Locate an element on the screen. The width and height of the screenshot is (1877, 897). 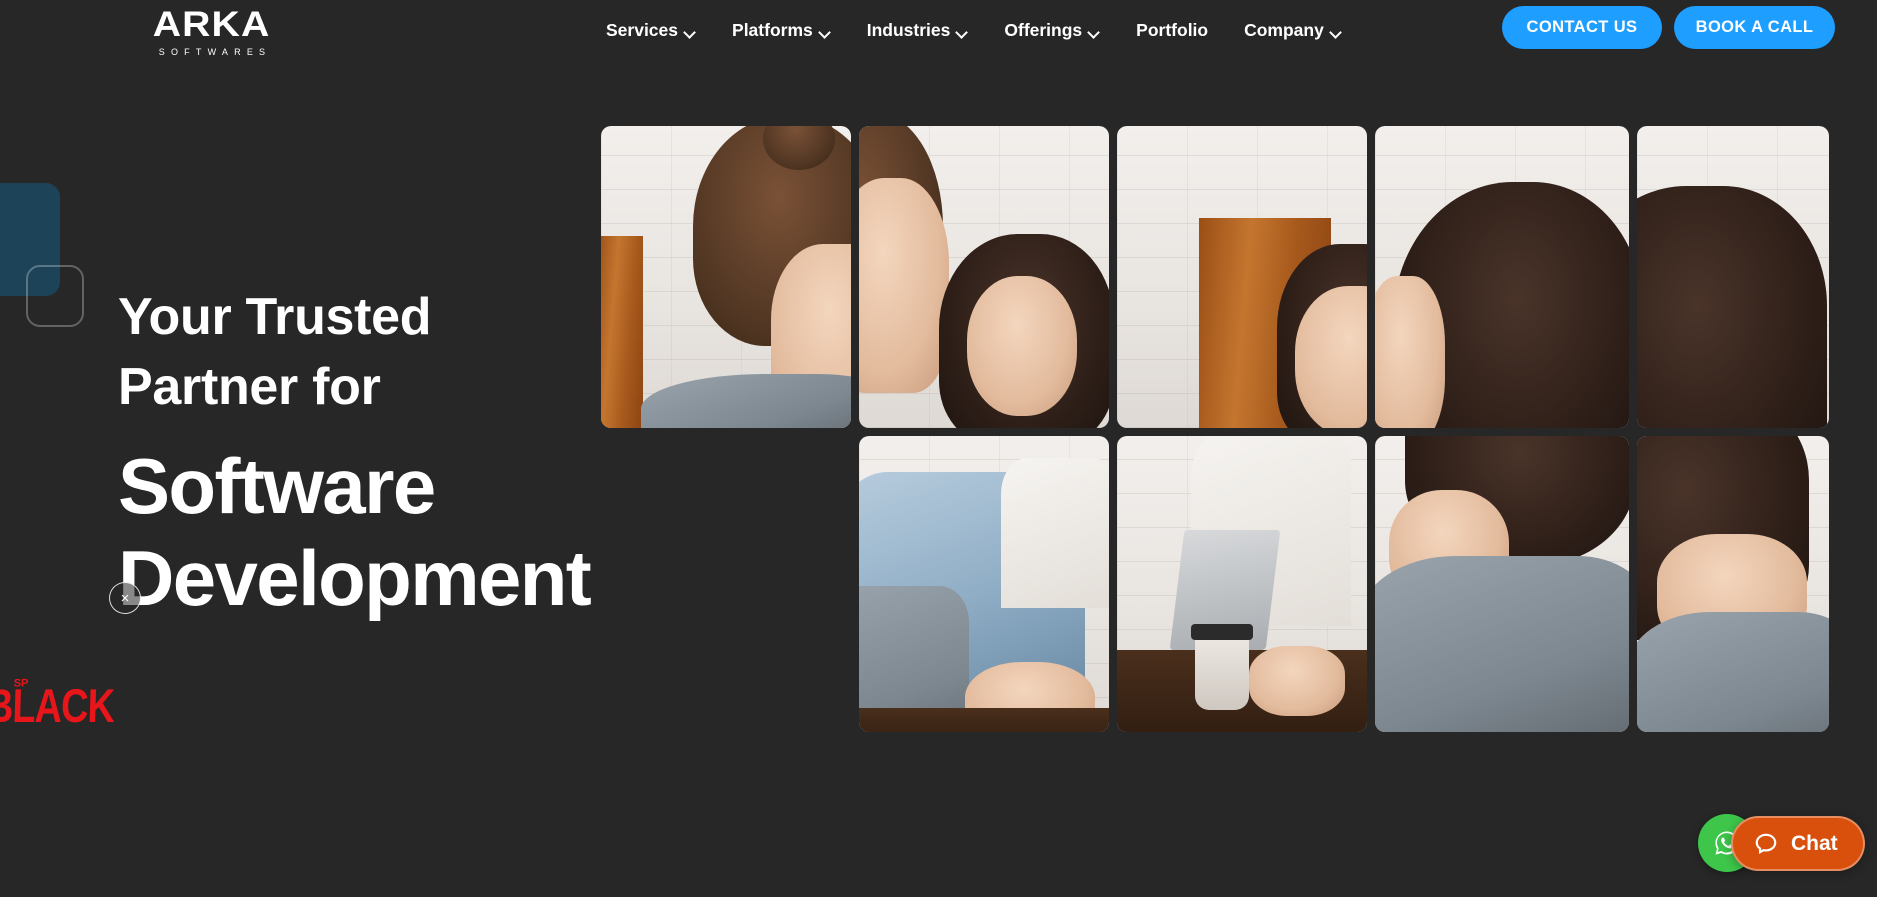
nav-item-offerings: Offerings is located at coordinates (1052, 30).